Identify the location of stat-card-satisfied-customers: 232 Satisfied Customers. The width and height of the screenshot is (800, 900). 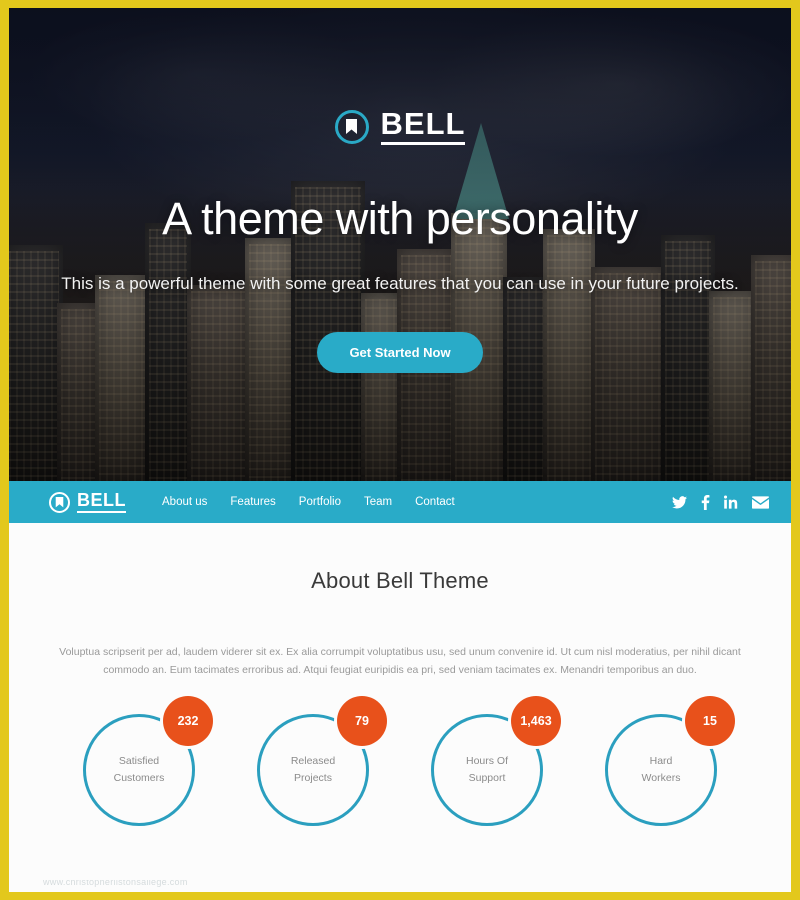
(148, 760).